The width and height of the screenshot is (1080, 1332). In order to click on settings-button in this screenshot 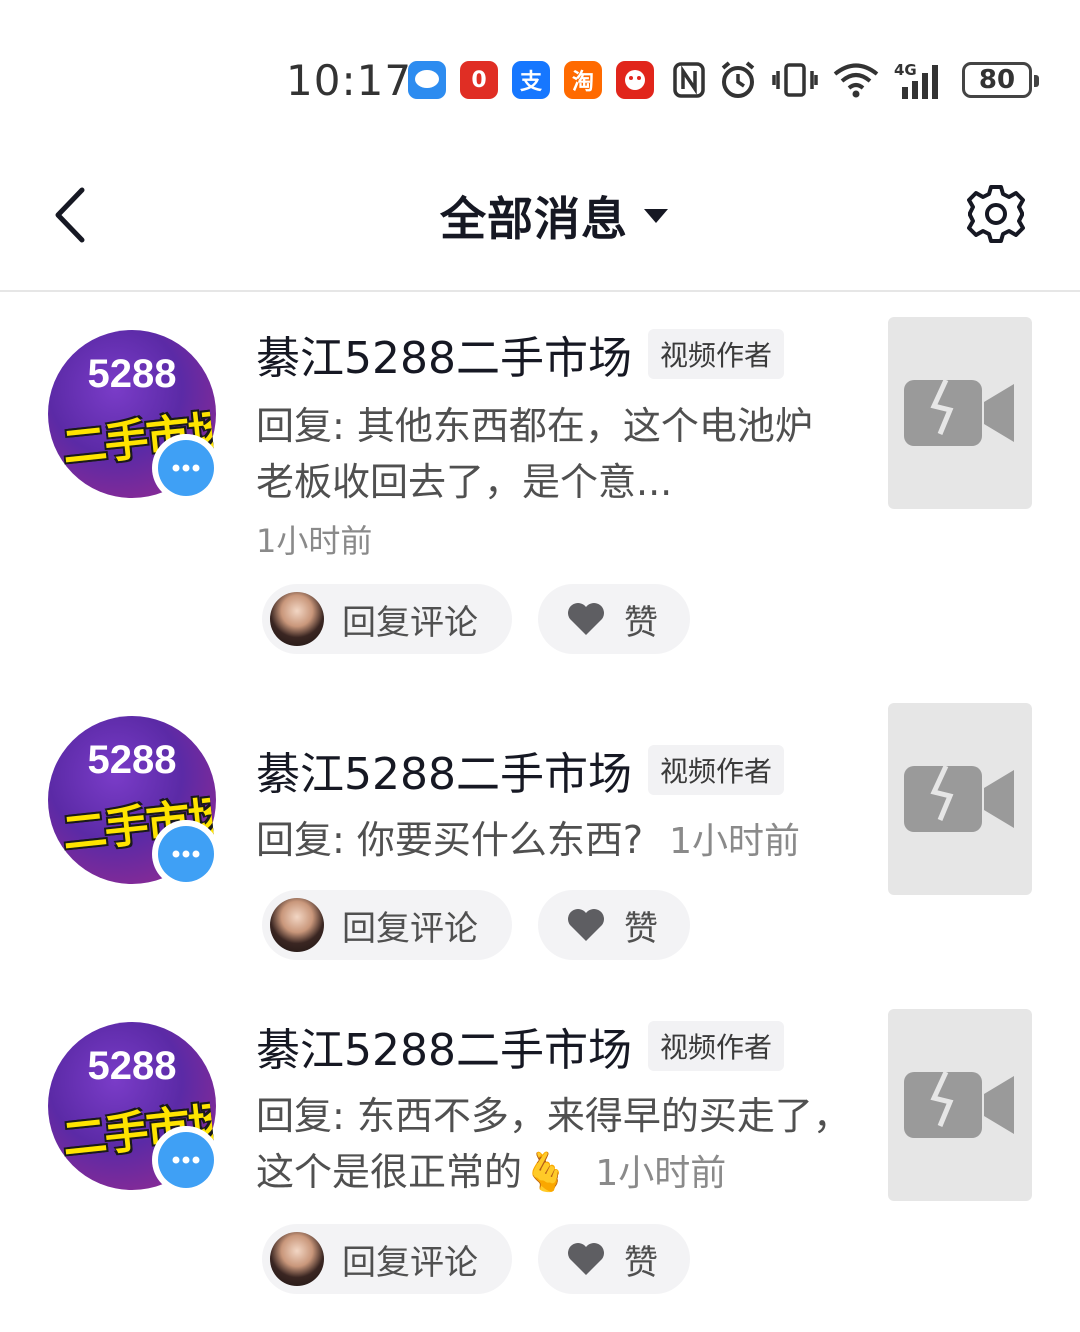, I will do `click(996, 214)`.